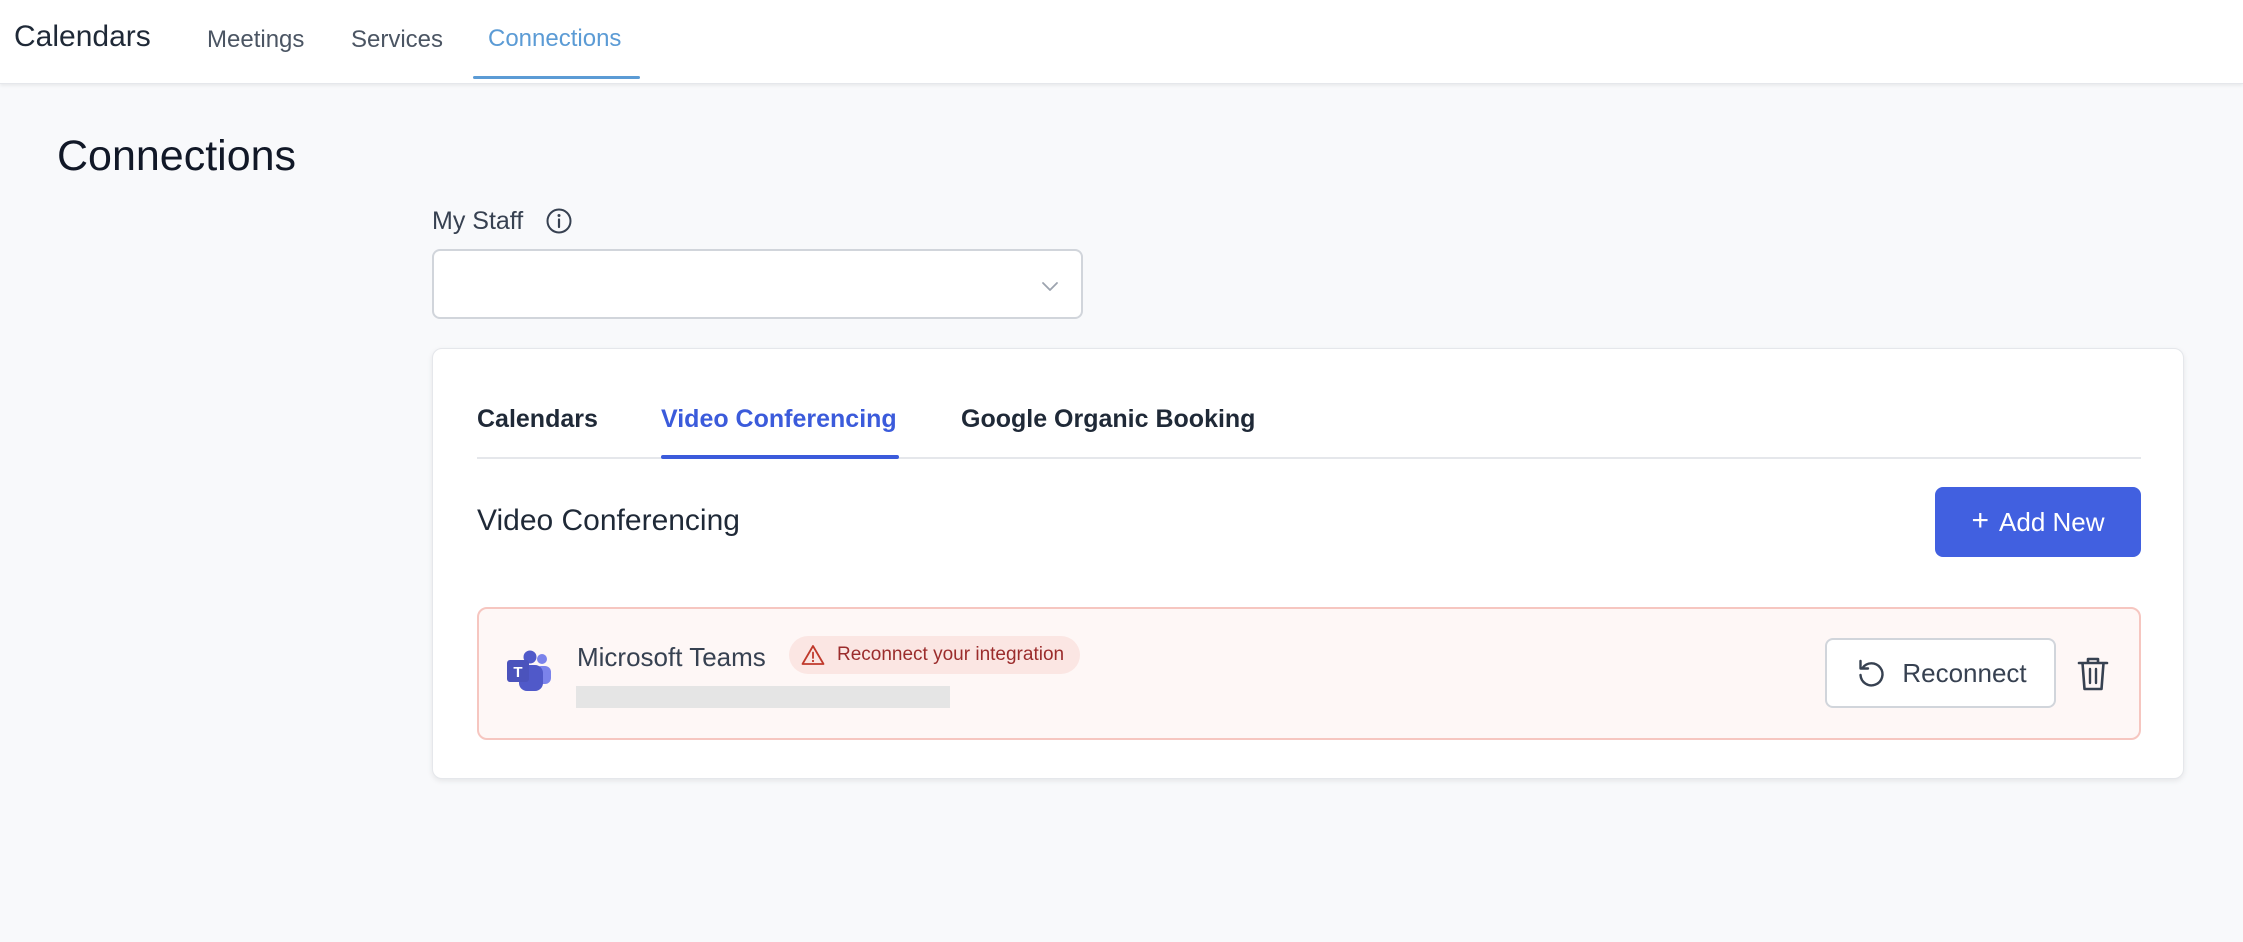 This screenshot has width=2243, height=942. I want to click on refresh-icon, so click(1871, 673).